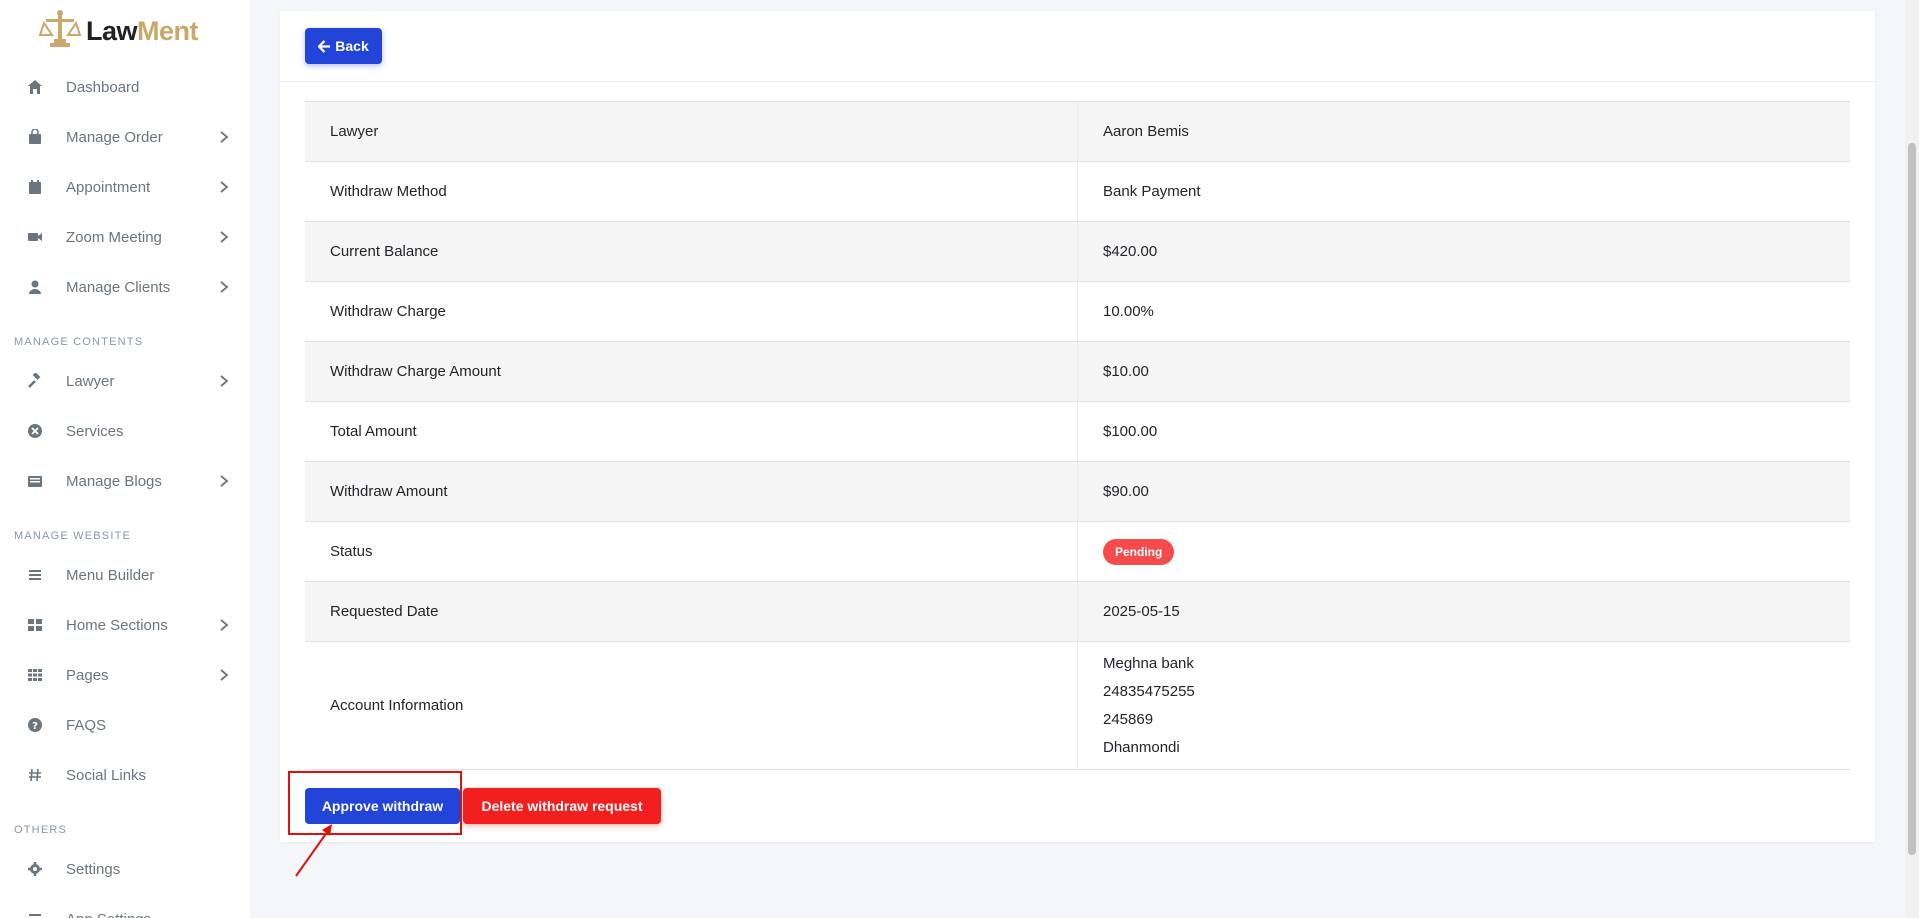 The width and height of the screenshot is (1919, 918). Describe the element at coordinates (35, 675) in the screenshot. I see `th-icon` at that location.